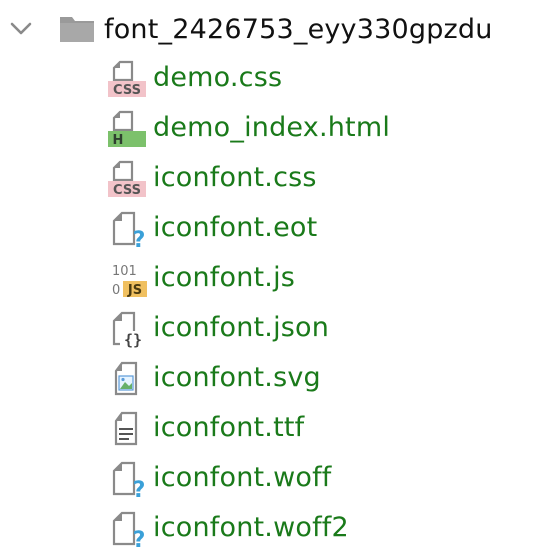 This screenshot has width=538, height=553. I want to click on chevron-down-icon, so click(21, 29).